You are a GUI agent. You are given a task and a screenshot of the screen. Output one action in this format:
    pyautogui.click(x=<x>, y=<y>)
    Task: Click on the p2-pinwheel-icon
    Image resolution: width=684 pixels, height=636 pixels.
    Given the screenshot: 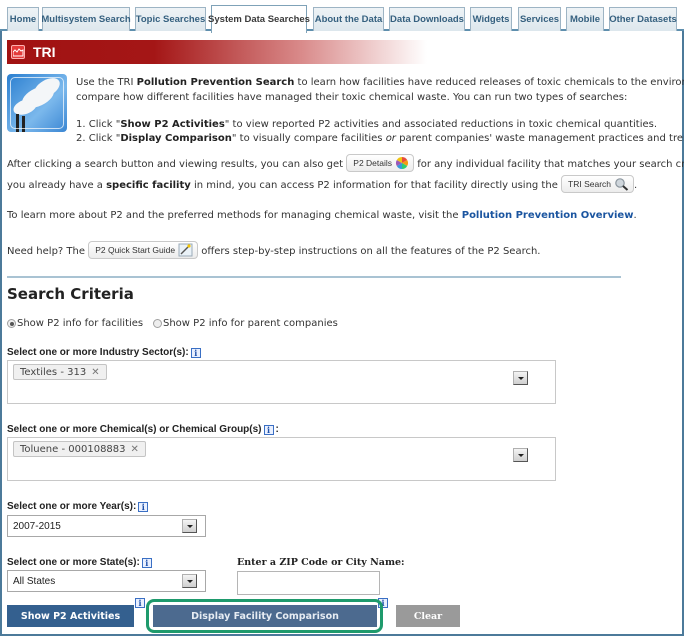 What is the action you would take?
    pyautogui.click(x=402, y=163)
    